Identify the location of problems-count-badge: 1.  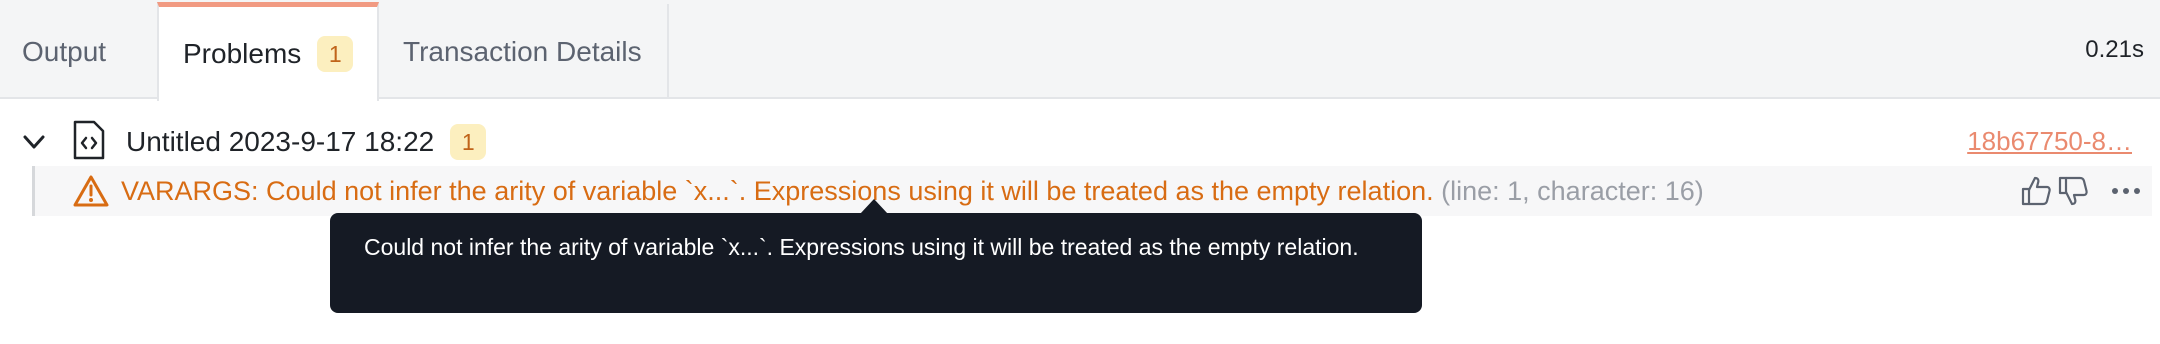
(335, 54).